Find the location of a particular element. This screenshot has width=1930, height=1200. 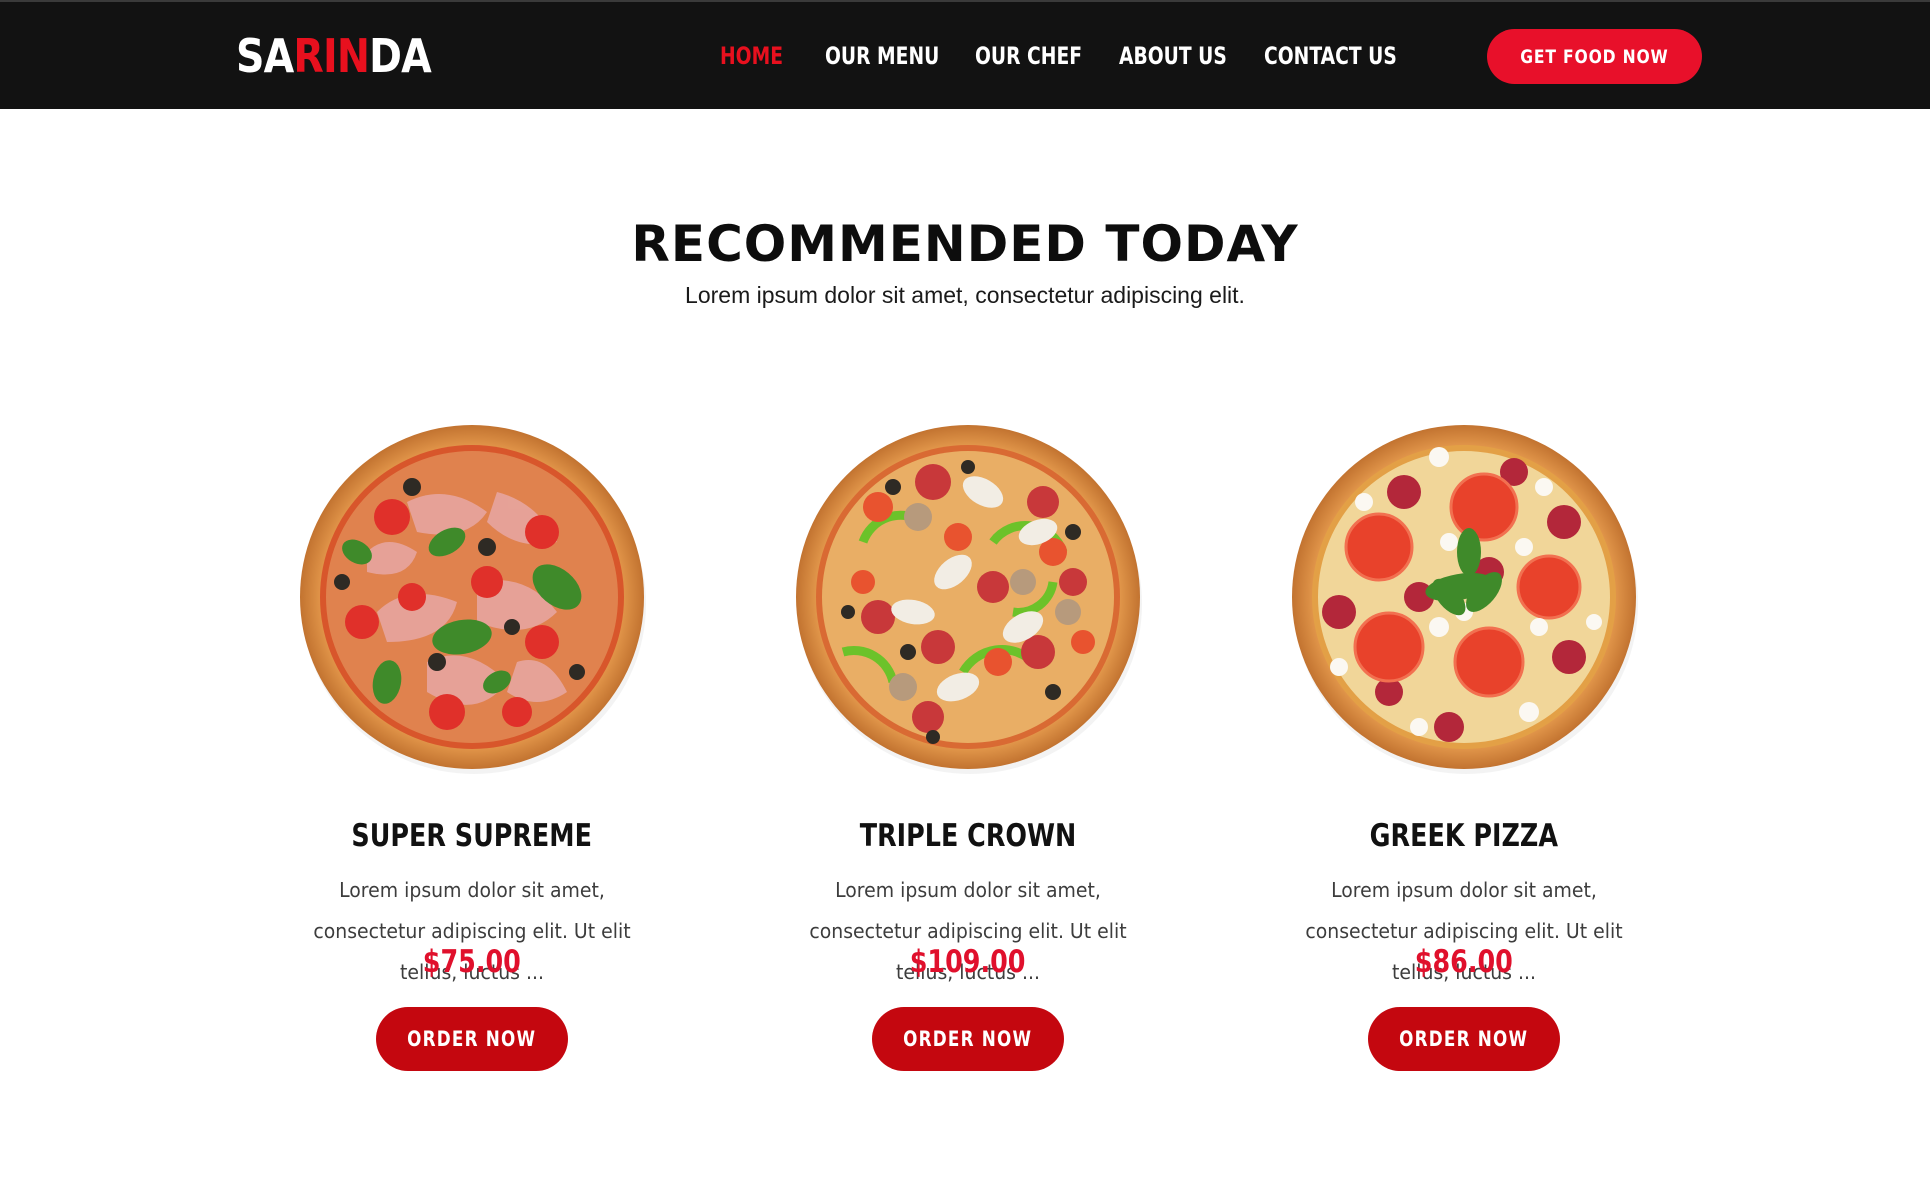

product-title: SUPER SUPREME is located at coordinates (472, 836).